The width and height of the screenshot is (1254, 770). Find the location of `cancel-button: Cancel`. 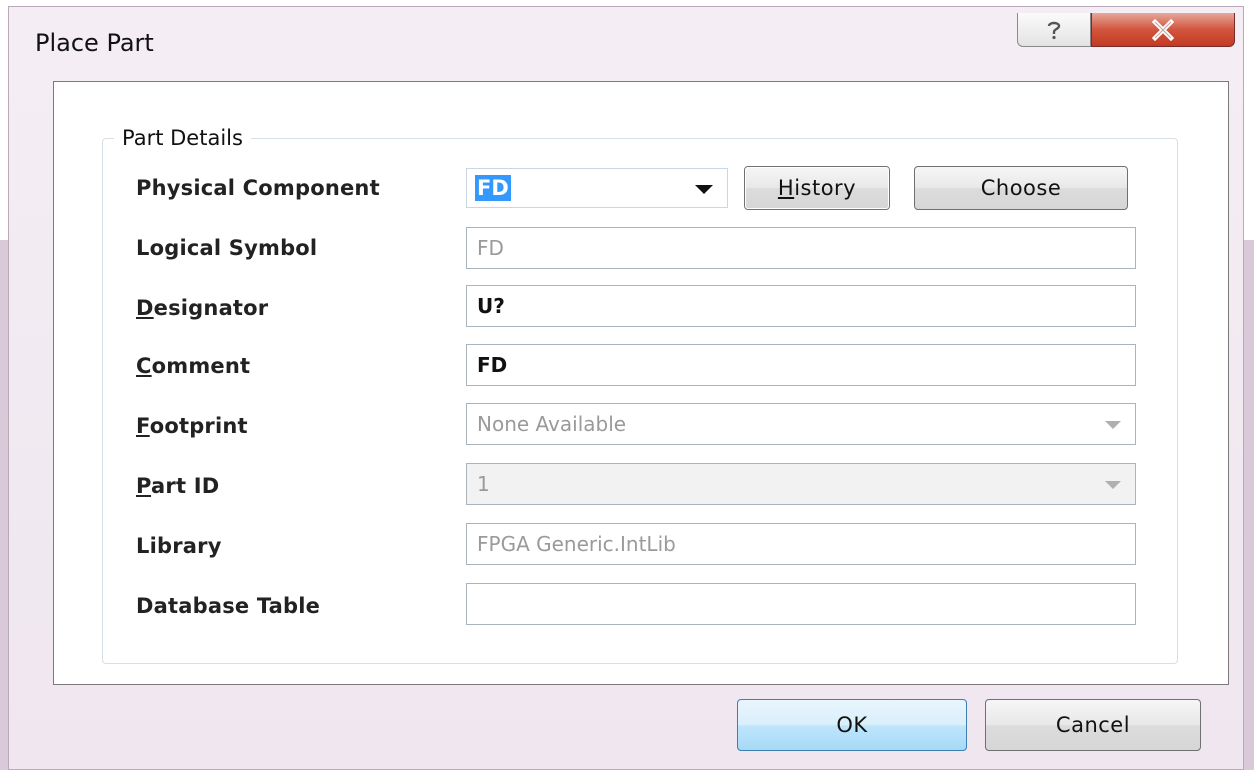

cancel-button: Cancel is located at coordinates (1093, 725).